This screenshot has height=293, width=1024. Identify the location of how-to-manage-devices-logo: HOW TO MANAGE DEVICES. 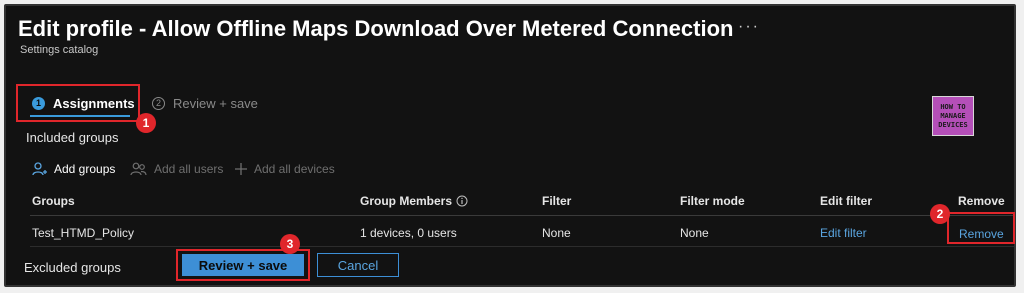
(953, 116).